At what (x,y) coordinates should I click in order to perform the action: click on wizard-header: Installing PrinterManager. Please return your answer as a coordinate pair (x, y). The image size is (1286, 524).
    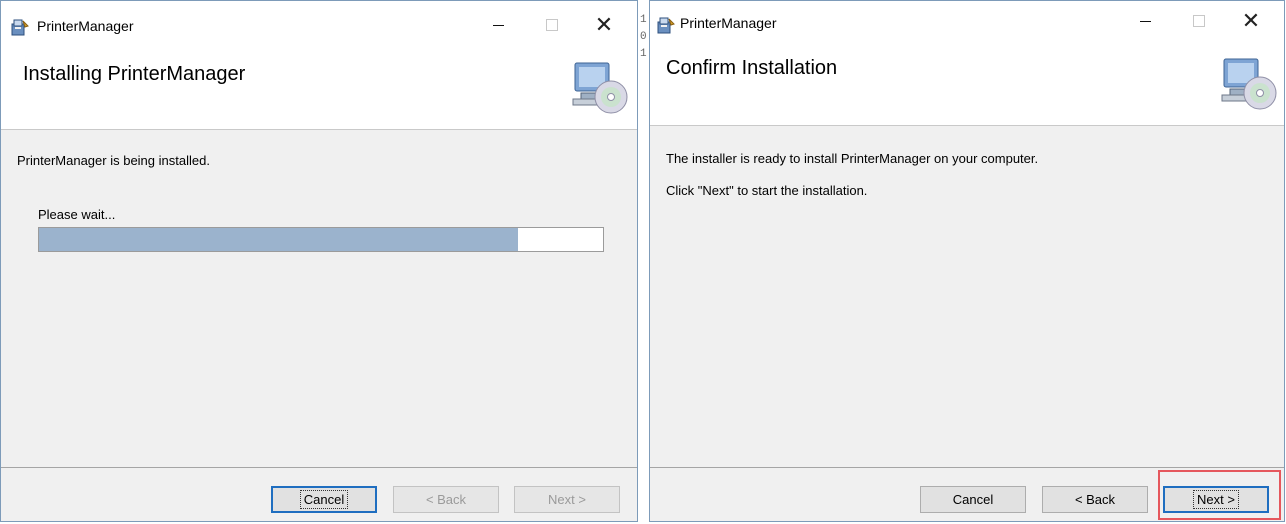
    Looking at the image, I should click on (319, 91).